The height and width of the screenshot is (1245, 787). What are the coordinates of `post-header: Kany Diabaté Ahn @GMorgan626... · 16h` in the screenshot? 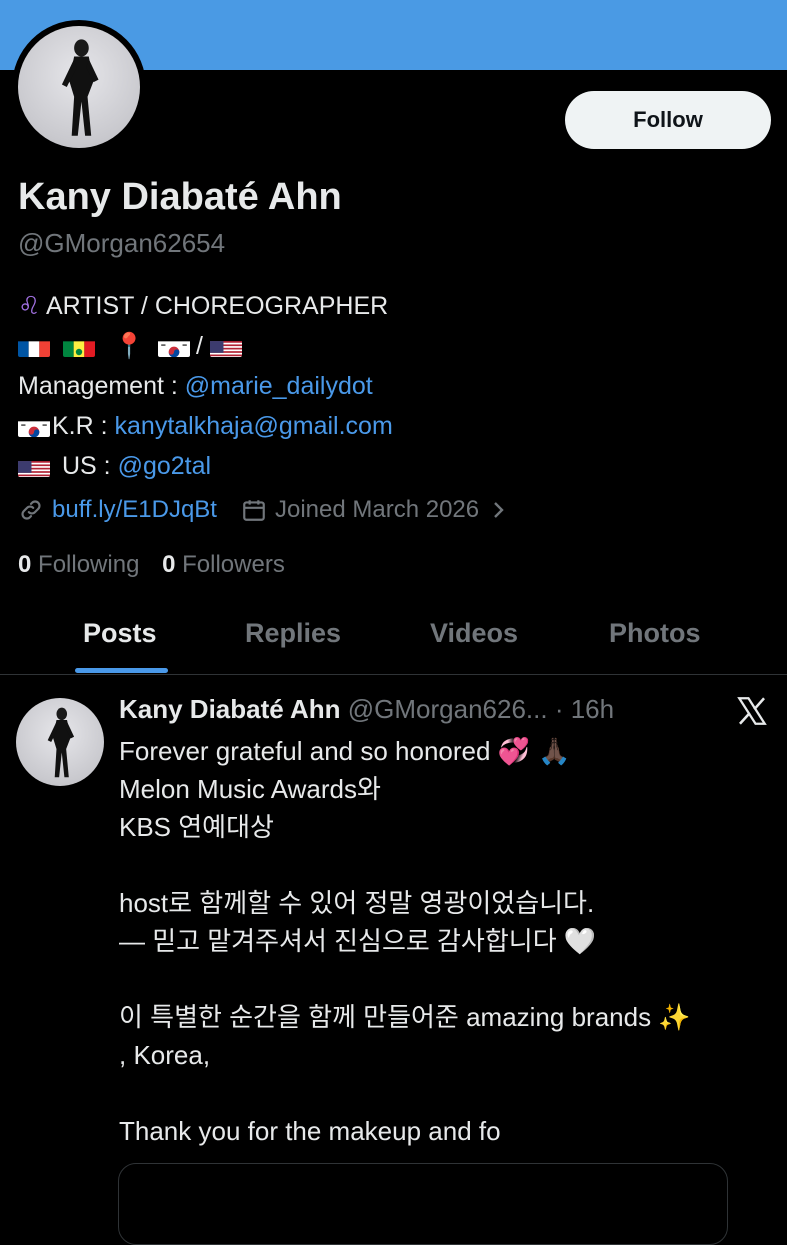 It's located at (366, 709).